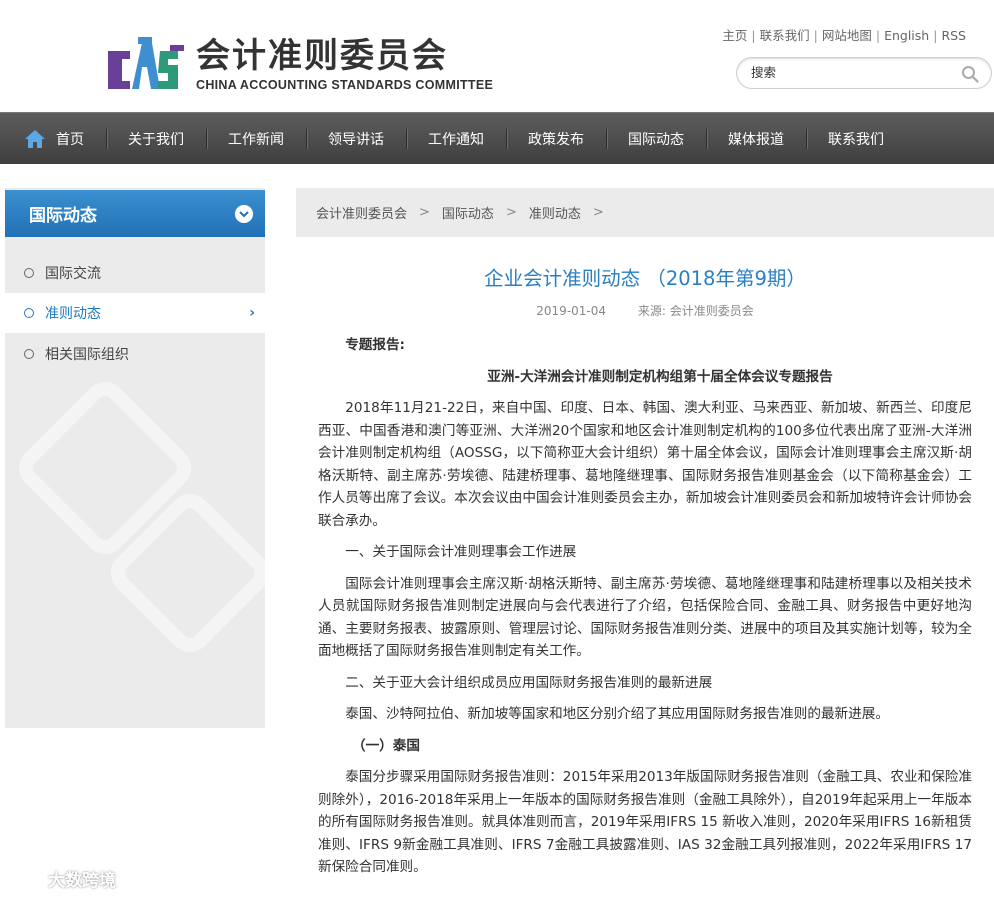  What do you see at coordinates (24, 878) in the screenshot?
I see `watermark-logo-icon` at bounding box center [24, 878].